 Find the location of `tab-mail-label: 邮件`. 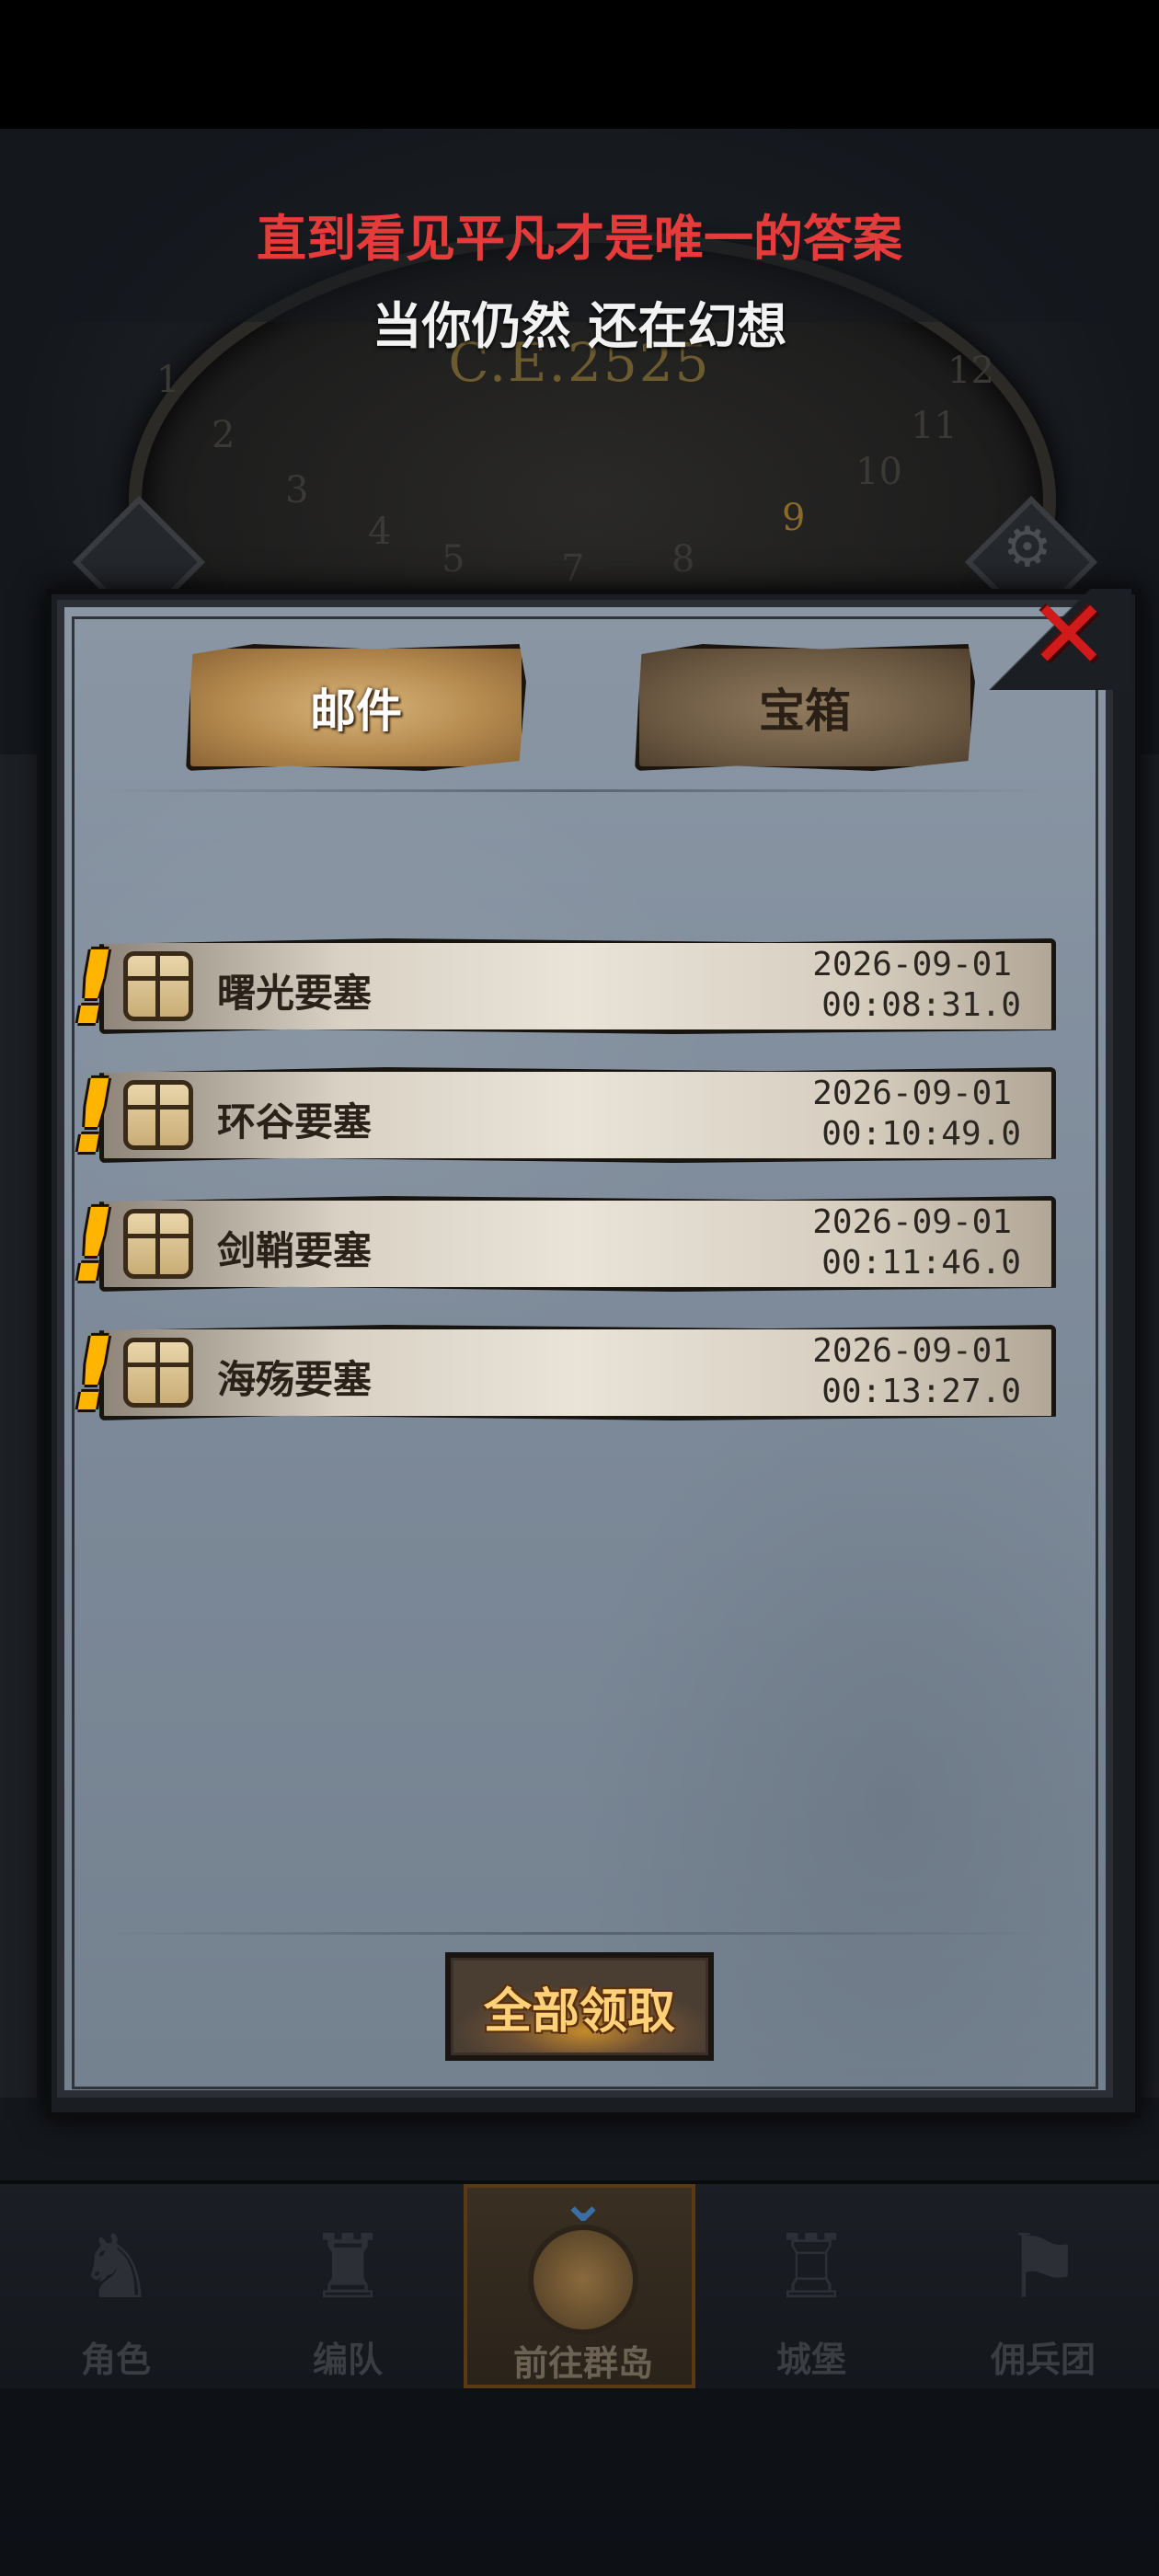

tab-mail-label: 邮件 is located at coordinates (356, 711).